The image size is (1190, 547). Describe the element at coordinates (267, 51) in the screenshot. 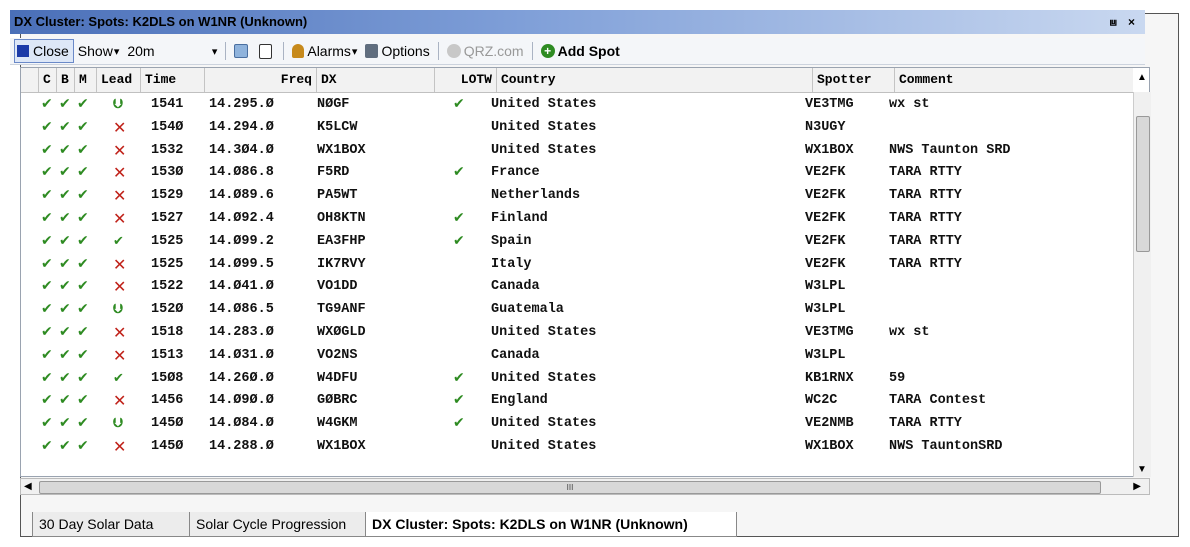

I see `print-preview-button` at that location.